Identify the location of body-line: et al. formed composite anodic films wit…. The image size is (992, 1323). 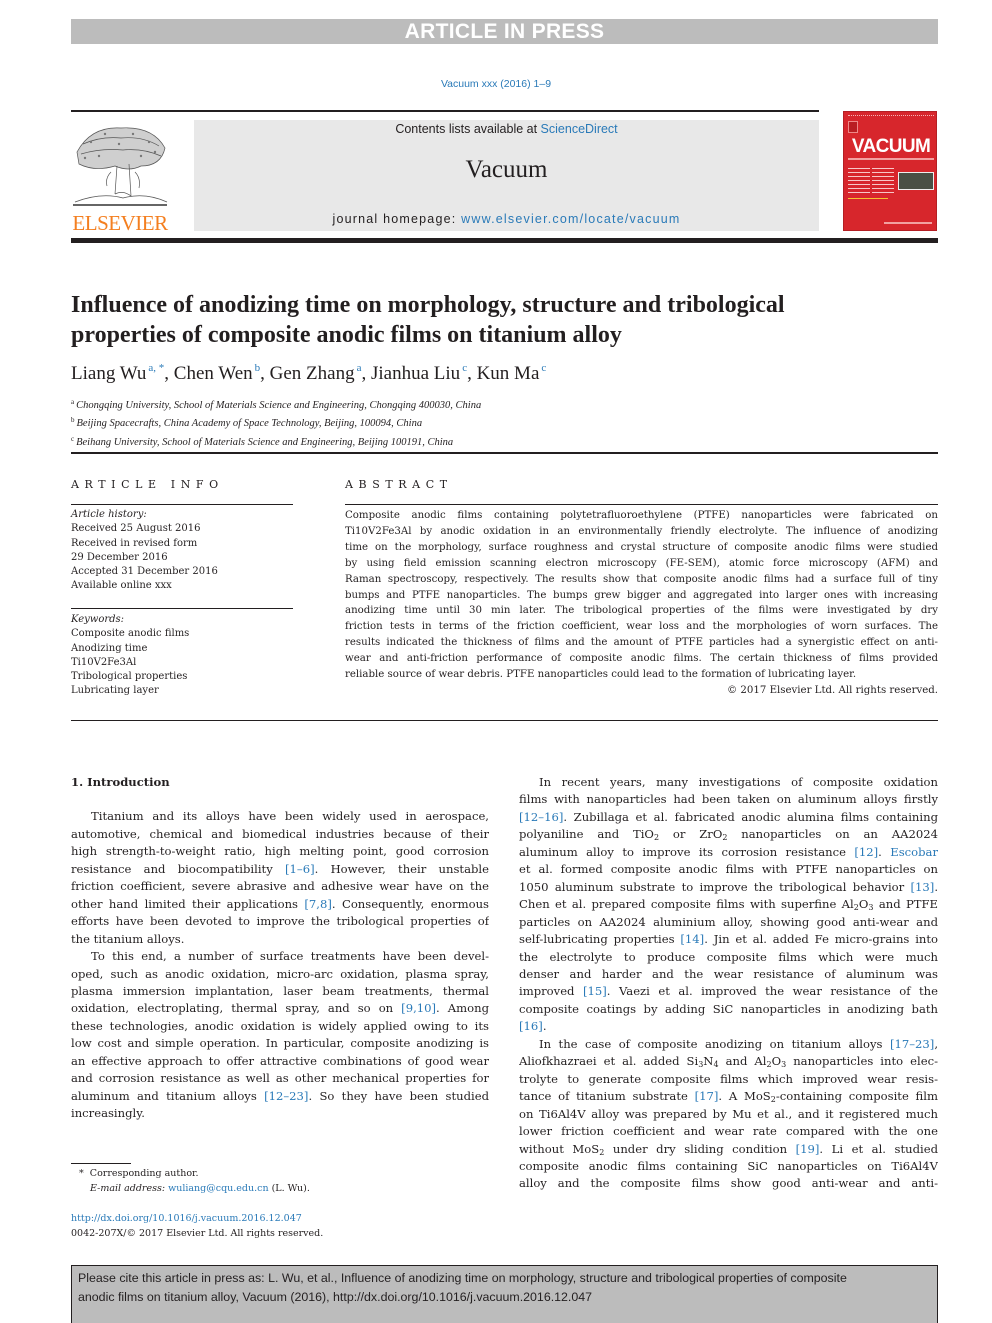
(728, 869).